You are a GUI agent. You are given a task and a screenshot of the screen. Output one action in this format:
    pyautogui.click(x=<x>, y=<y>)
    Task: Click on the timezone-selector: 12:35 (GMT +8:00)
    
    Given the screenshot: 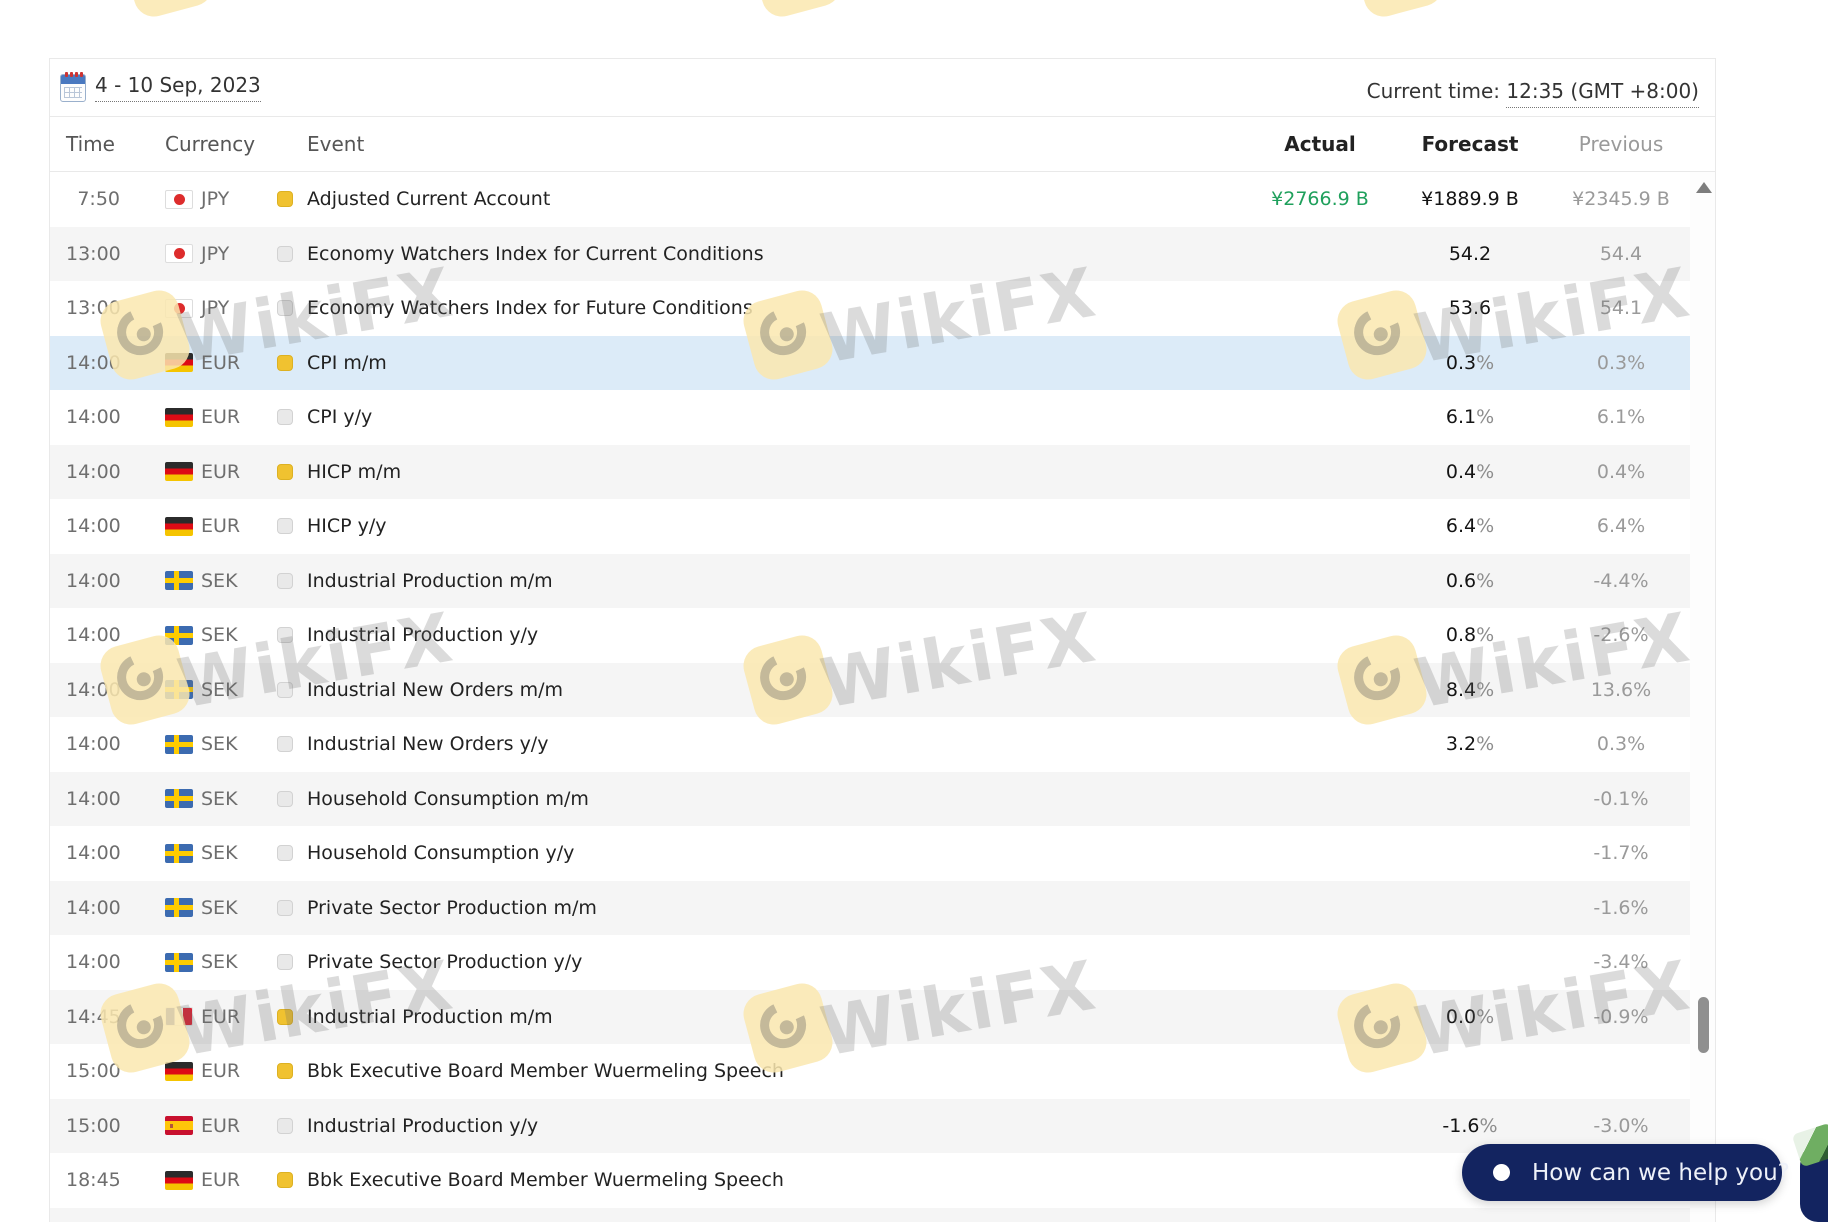 What is the action you would take?
    pyautogui.click(x=1602, y=93)
    